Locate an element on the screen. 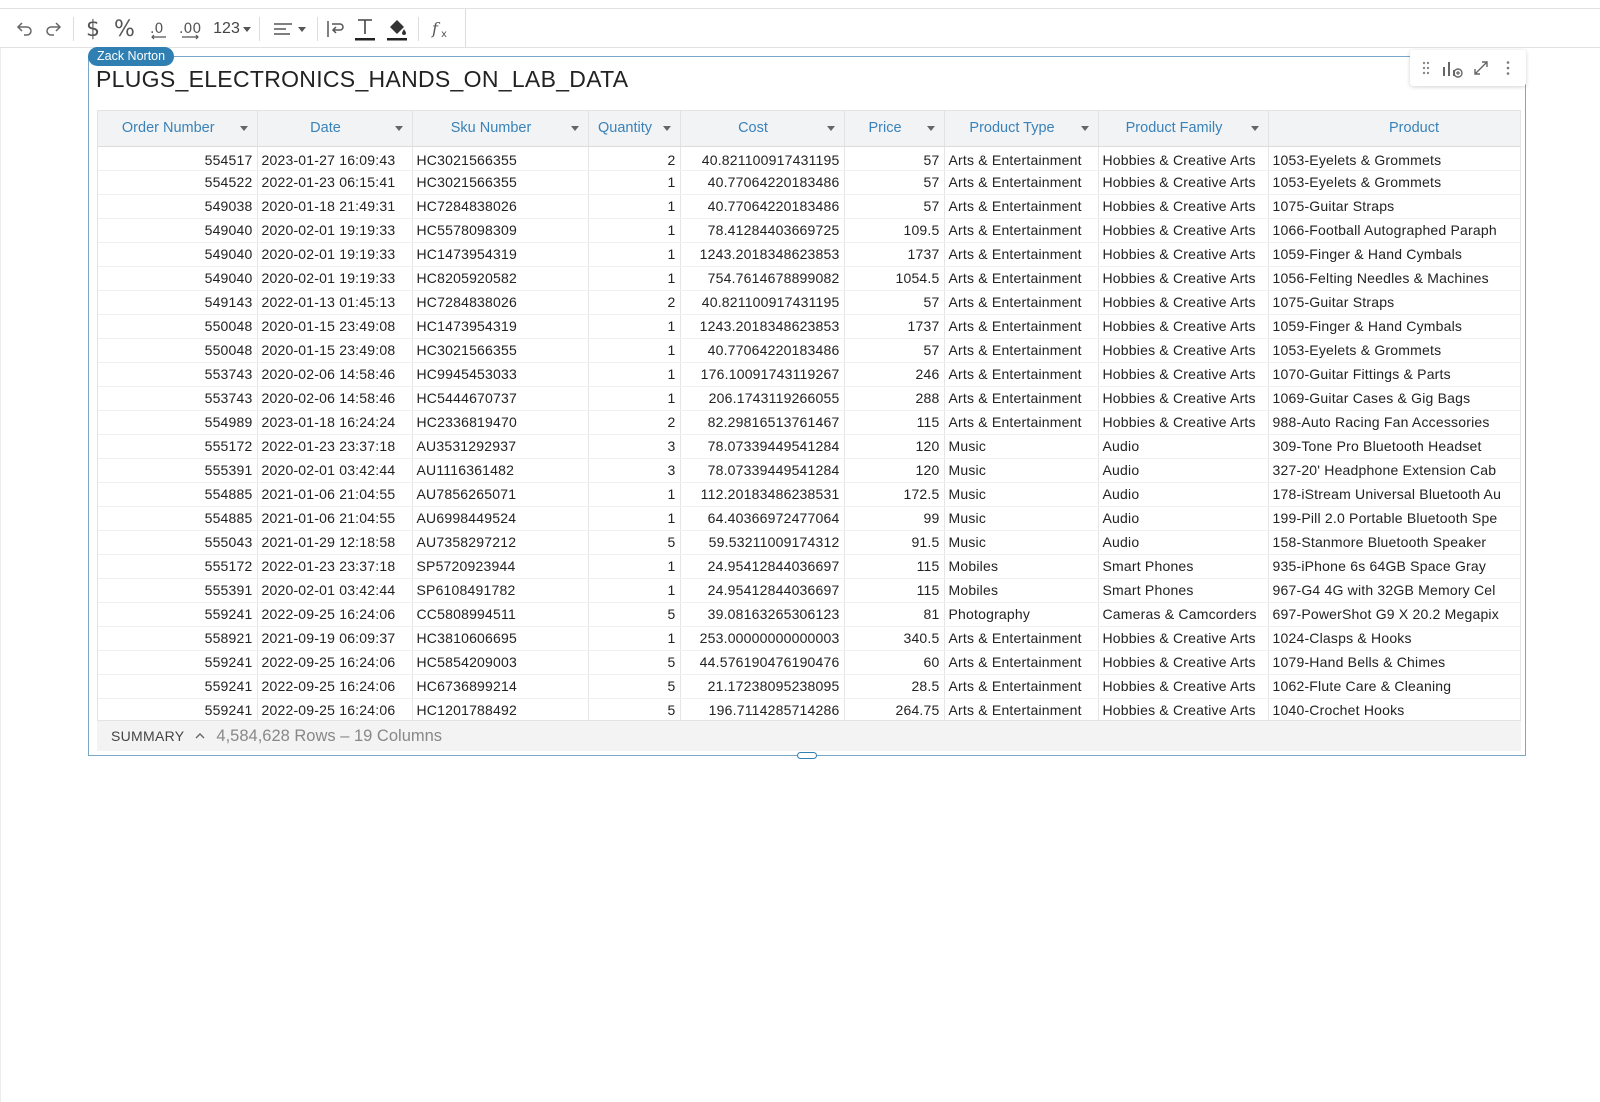 This screenshot has width=1600, height=1102. table-cell: 1054.5 is located at coordinates (894, 278).